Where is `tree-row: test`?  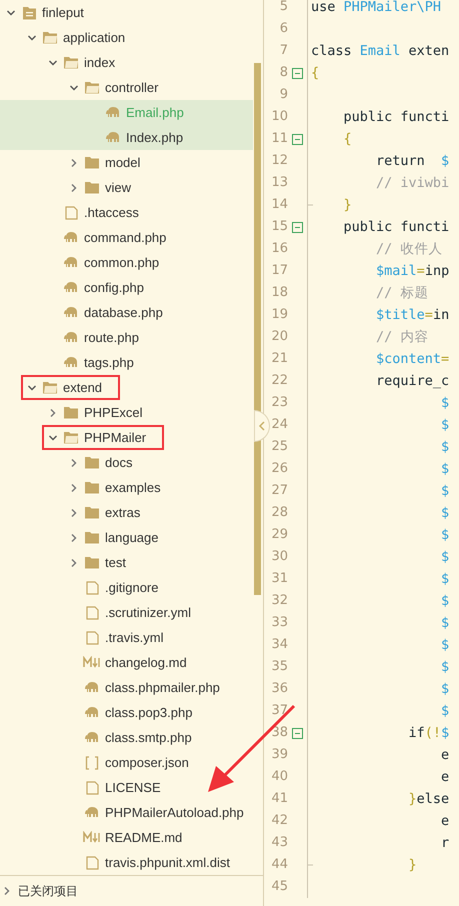 tree-row: test is located at coordinates (126, 562).